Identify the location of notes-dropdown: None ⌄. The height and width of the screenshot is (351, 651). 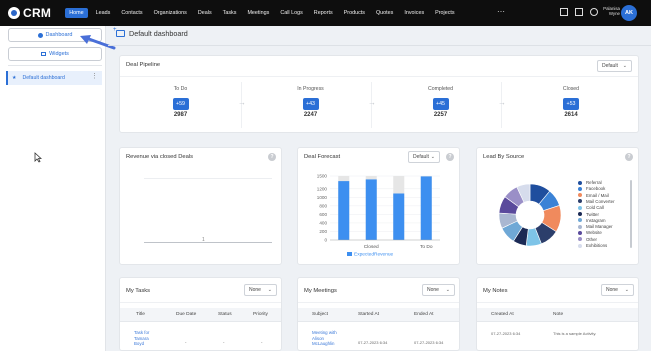
(617, 290).